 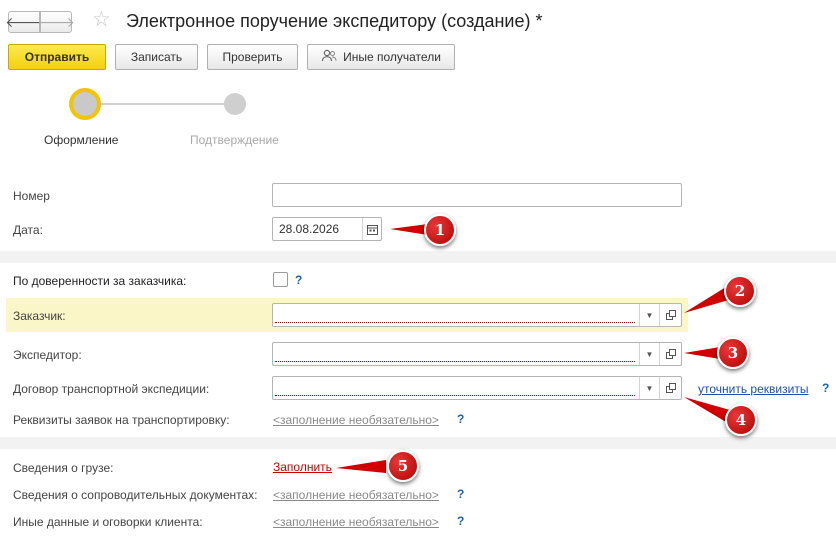 What do you see at coordinates (733, 353) in the screenshot?
I see `annotation-marker-3: 3` at bounding box center [733, 353].